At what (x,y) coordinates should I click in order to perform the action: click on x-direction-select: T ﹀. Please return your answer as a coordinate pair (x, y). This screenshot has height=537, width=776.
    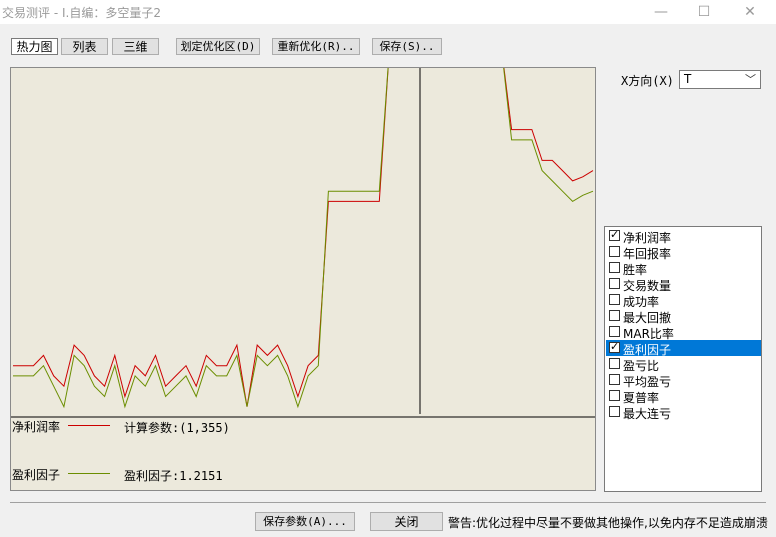
    Looking at the image, I should click on (720, 79).